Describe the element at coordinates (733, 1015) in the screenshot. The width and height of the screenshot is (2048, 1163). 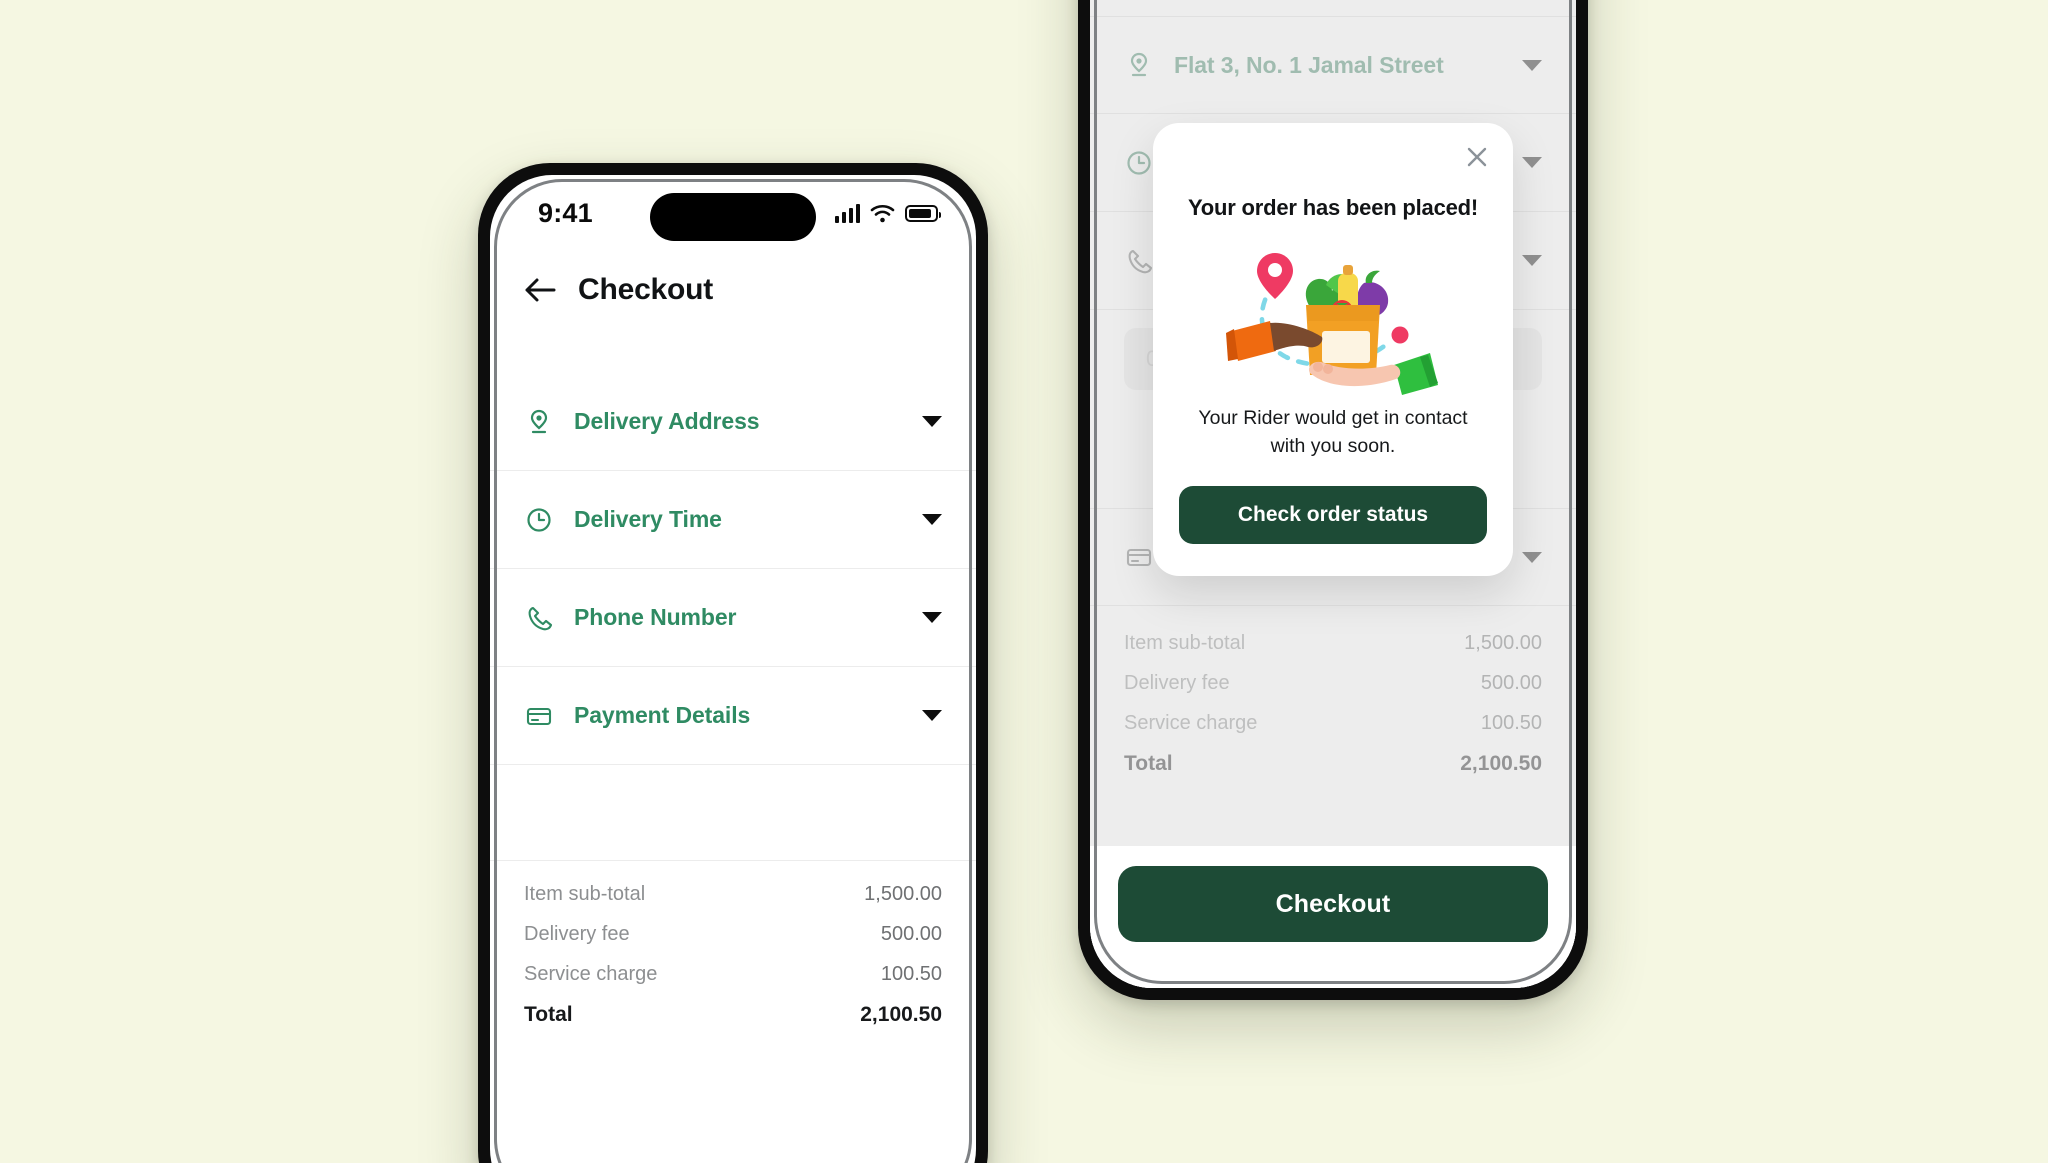
I see `summary-total-row: Total 2,100.50` at that location.